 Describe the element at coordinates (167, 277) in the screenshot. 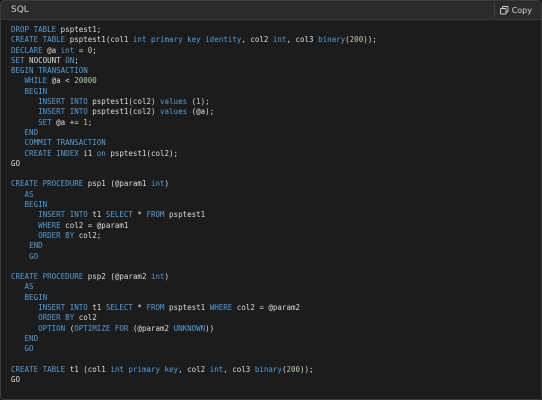

I see `code-token: )` at that location.